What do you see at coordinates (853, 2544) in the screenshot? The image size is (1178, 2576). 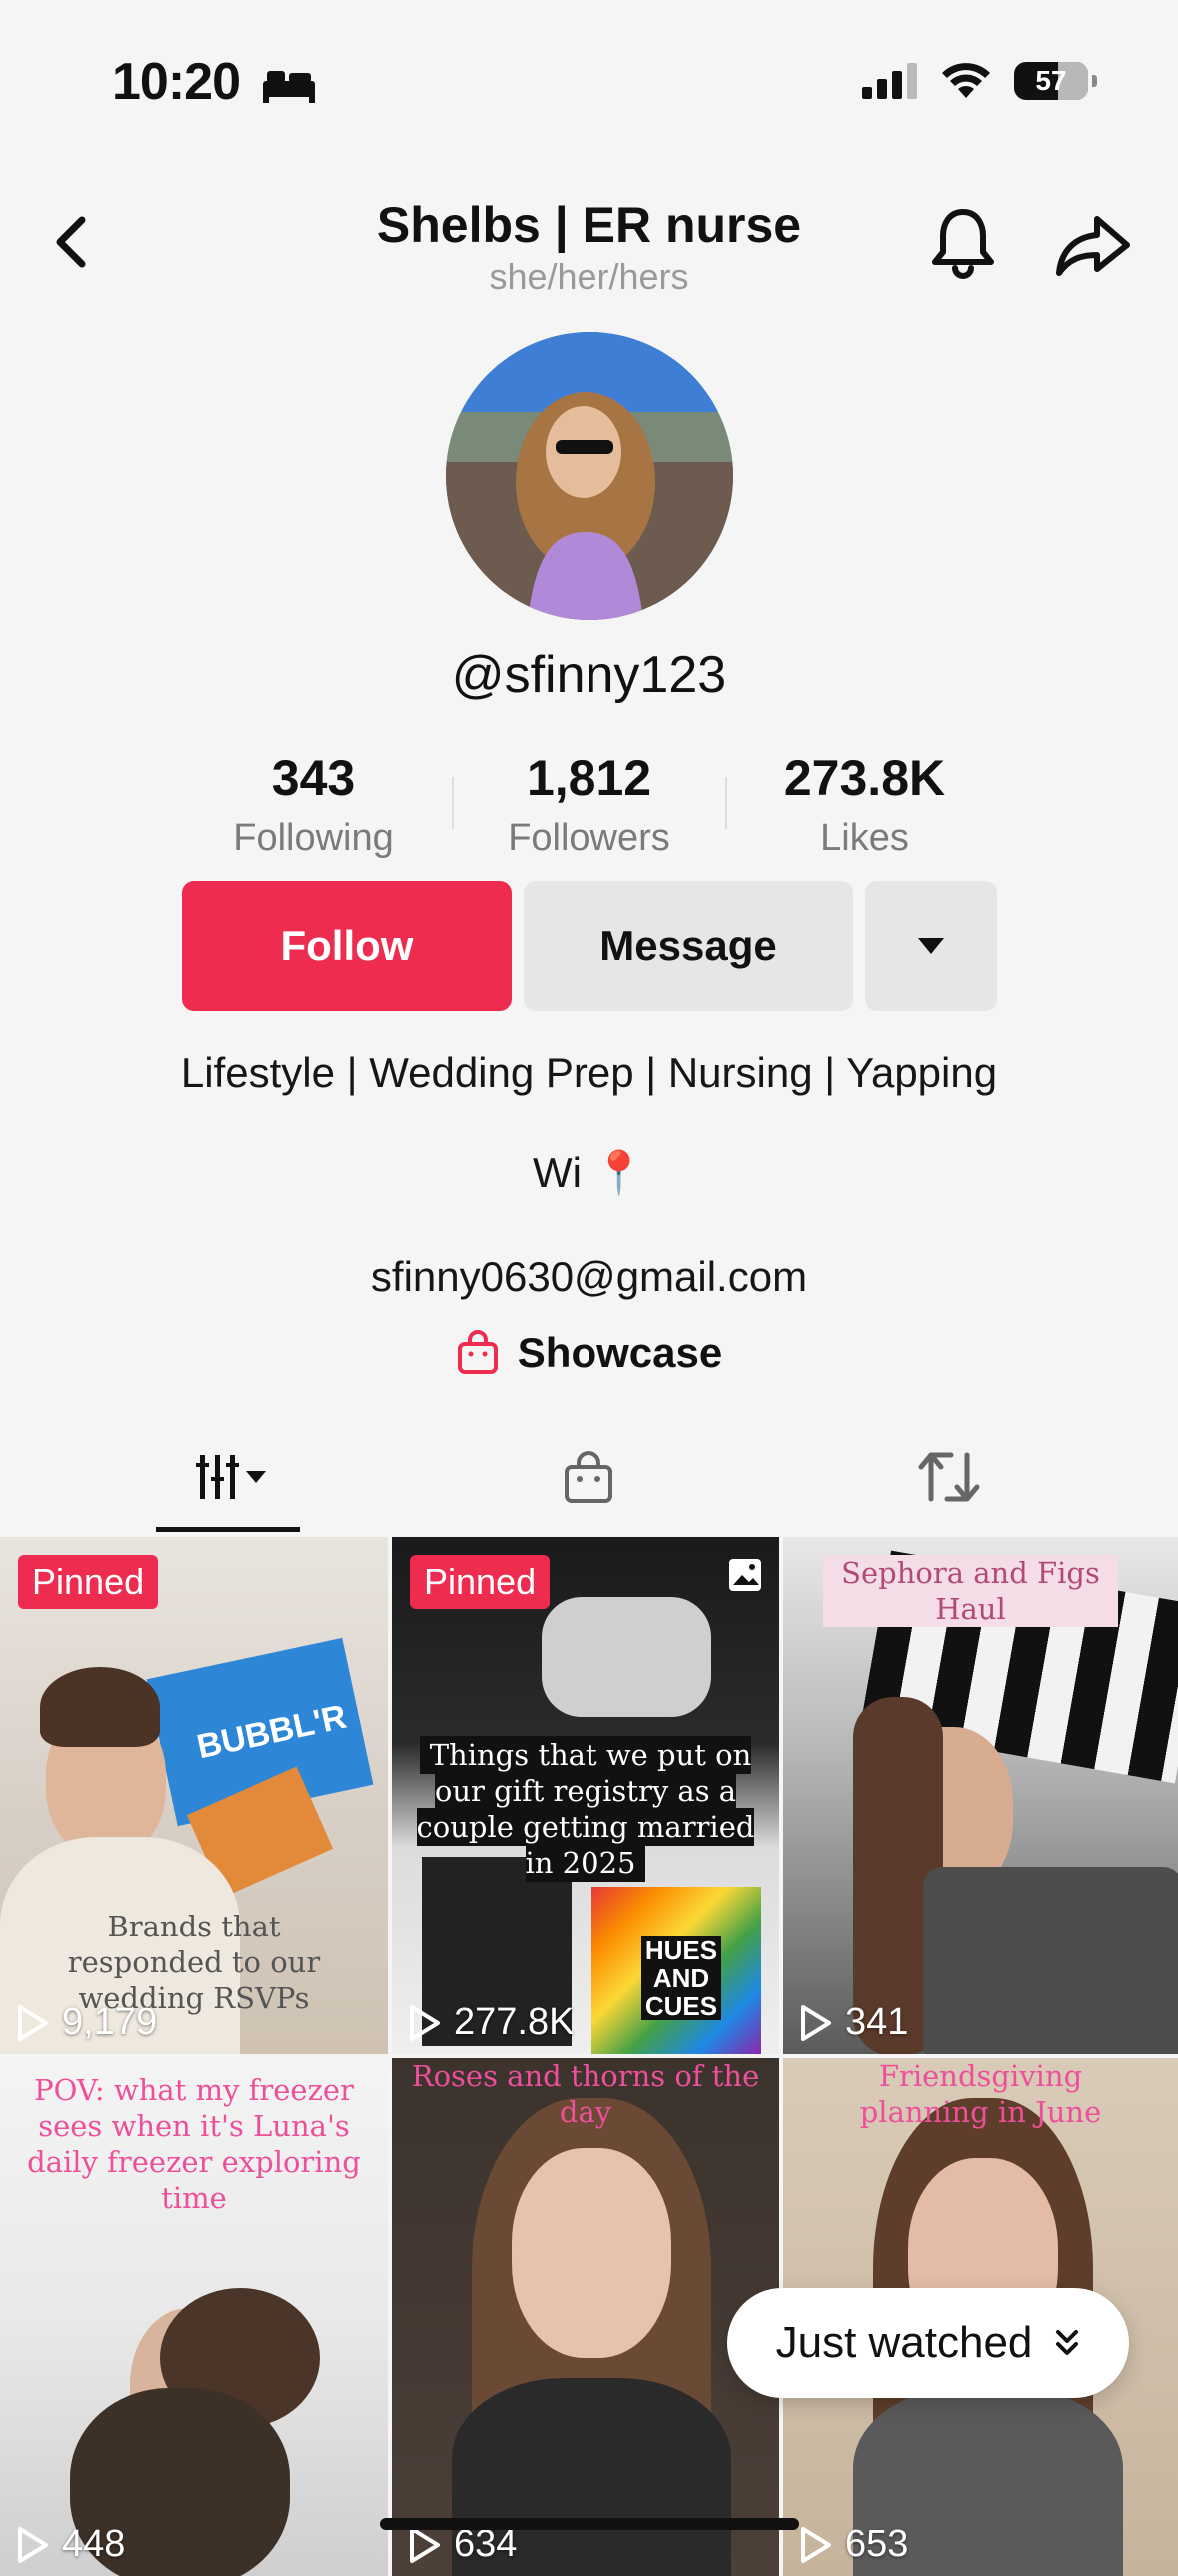 I see `view-count: 653` at bounding box center [853, 2544].